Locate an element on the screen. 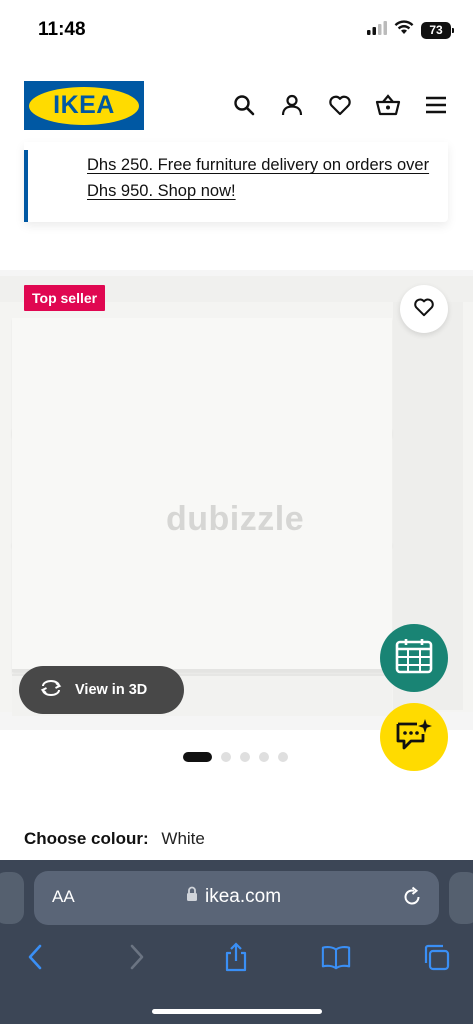 Image resolution: width=473 pixels, height=1024 pixels. ikea-logo: IKEA is located at coordinates (84, 105).